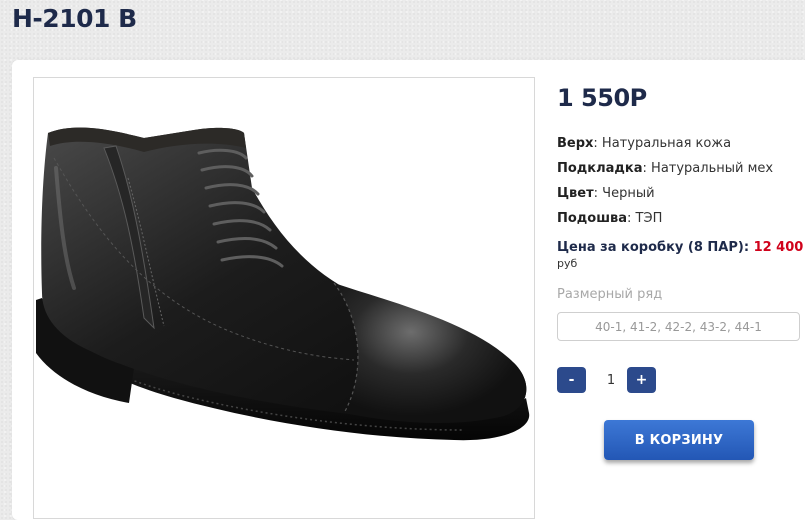  I want to click on spec-label: Подошва, so click(592, 218).